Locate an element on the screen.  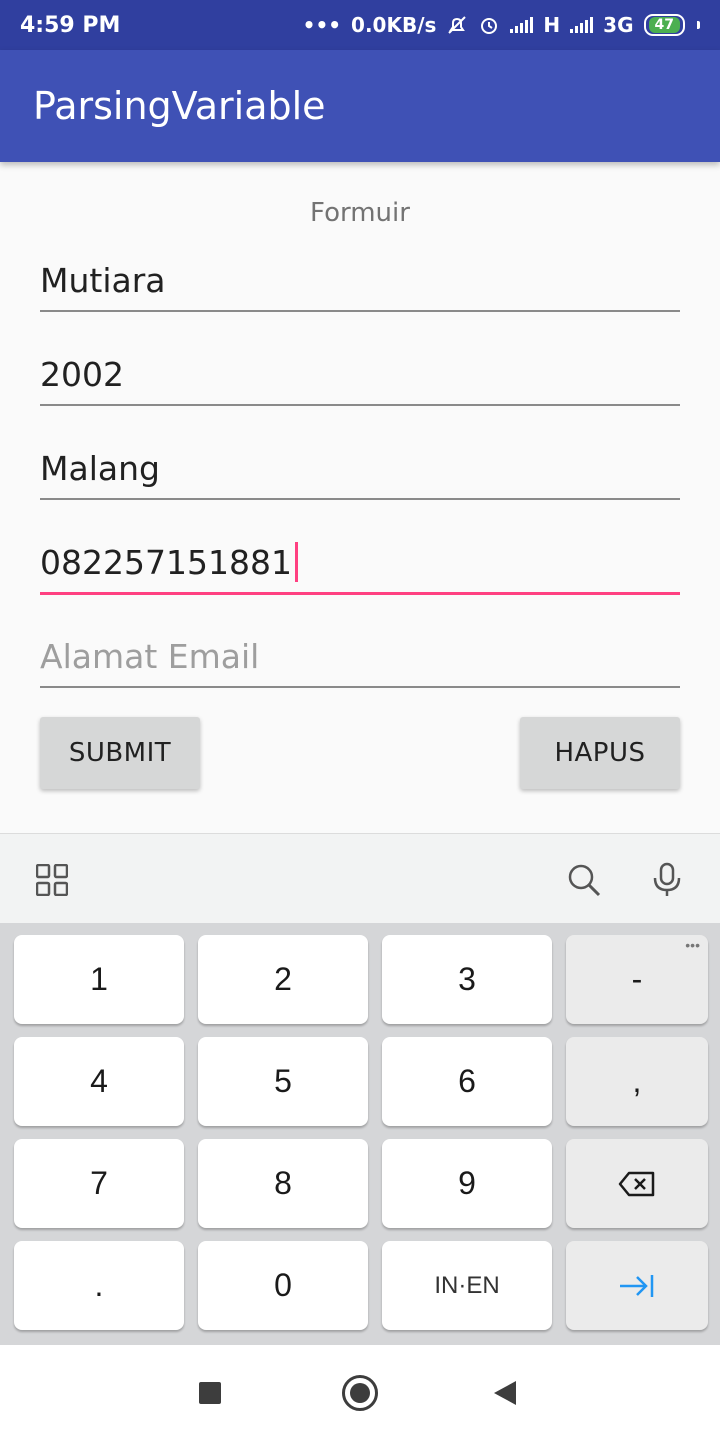
email-field: Alamat Email is located at coordinates (360, 656).